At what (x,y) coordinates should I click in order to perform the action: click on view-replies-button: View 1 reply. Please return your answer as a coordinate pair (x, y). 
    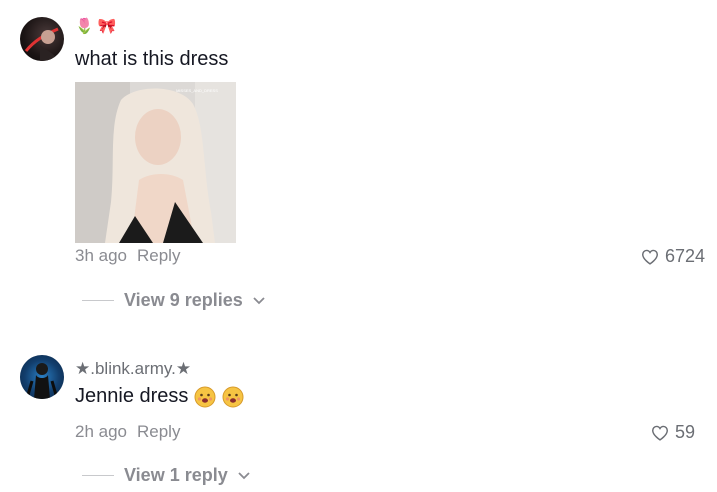
    Looking at the image, I should click on (166, 475).